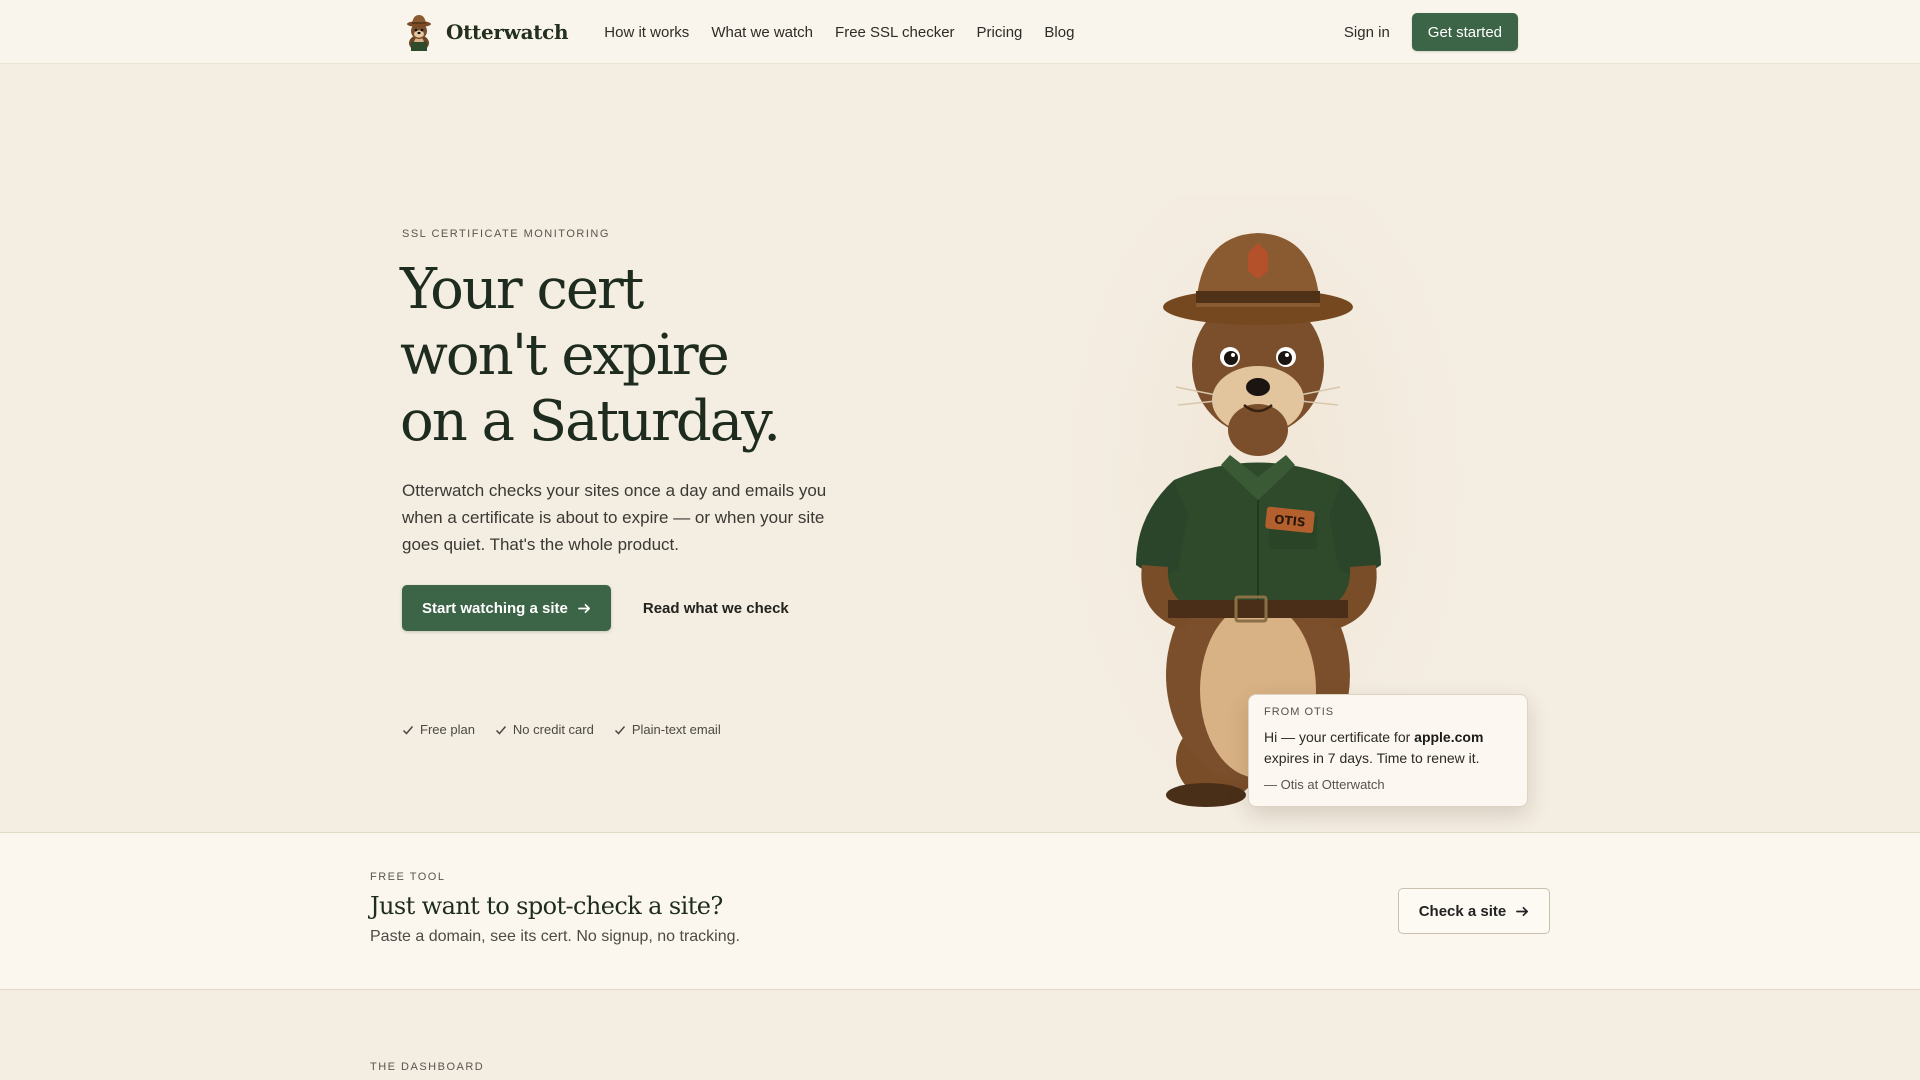  Describe the element at coordinates (408, 877) in the screenshot. I see `free-tool-eyebrow: FREE TOOL` at that location.